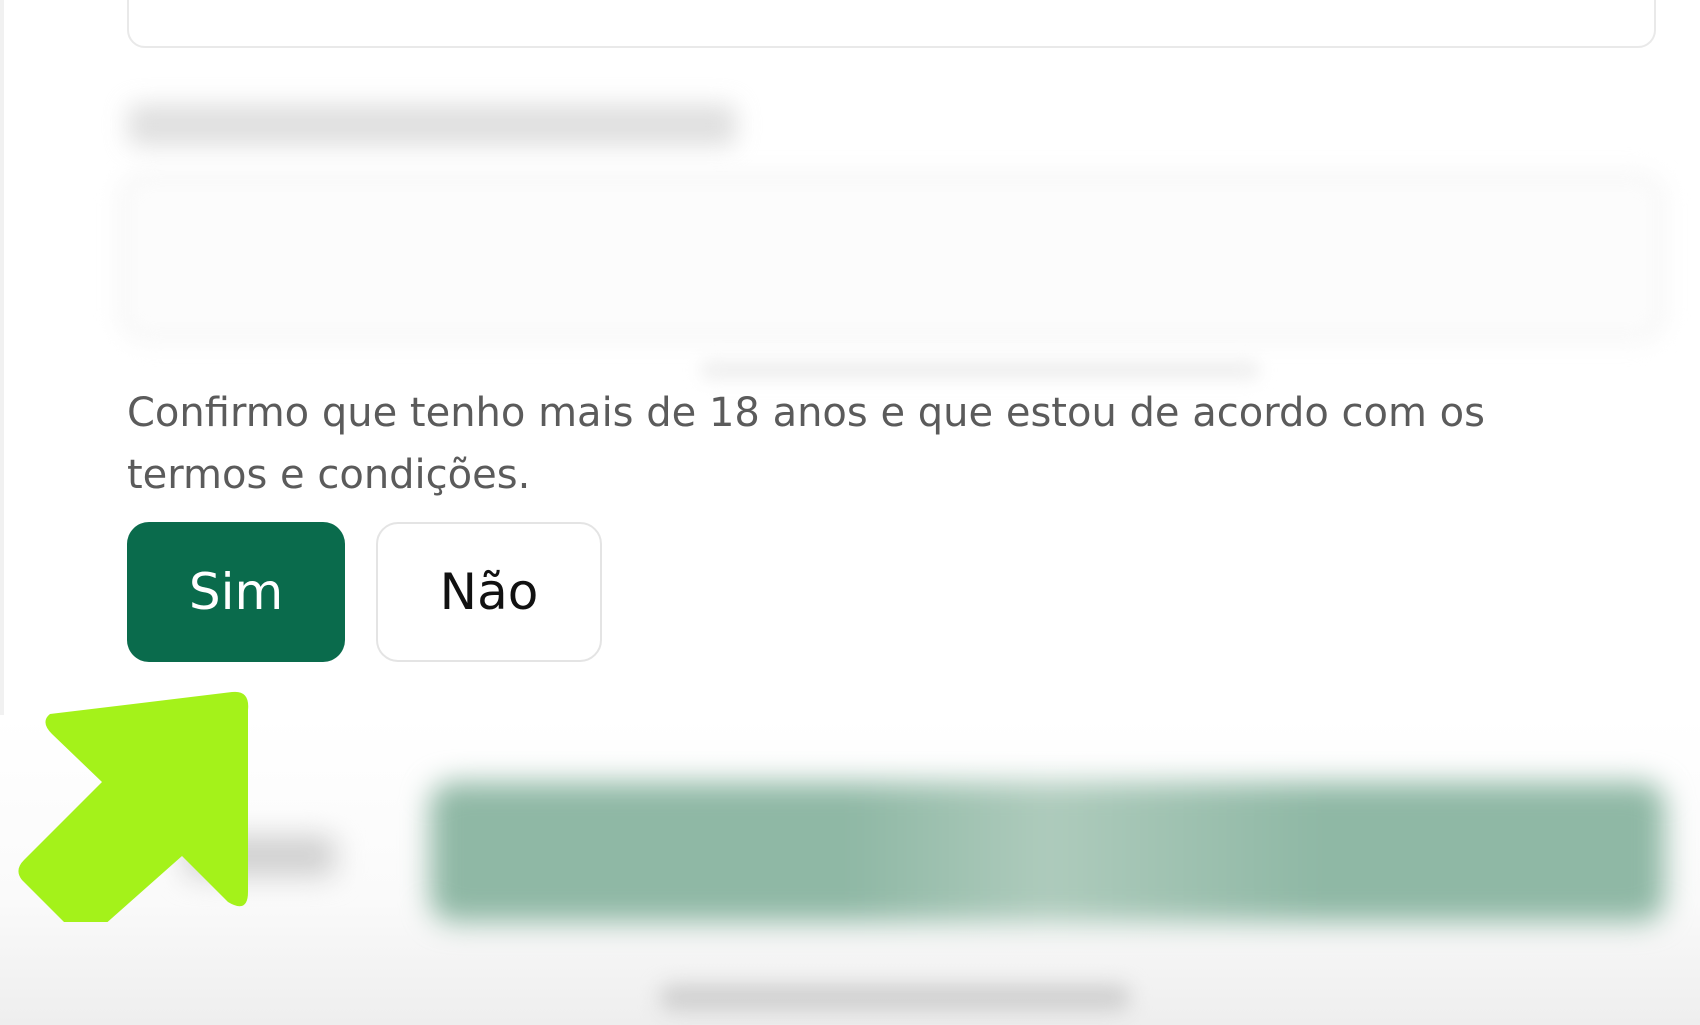 The height and width of the screenshot is (1025, 1700). I want to click on previous-input-field, so click(891, 24).